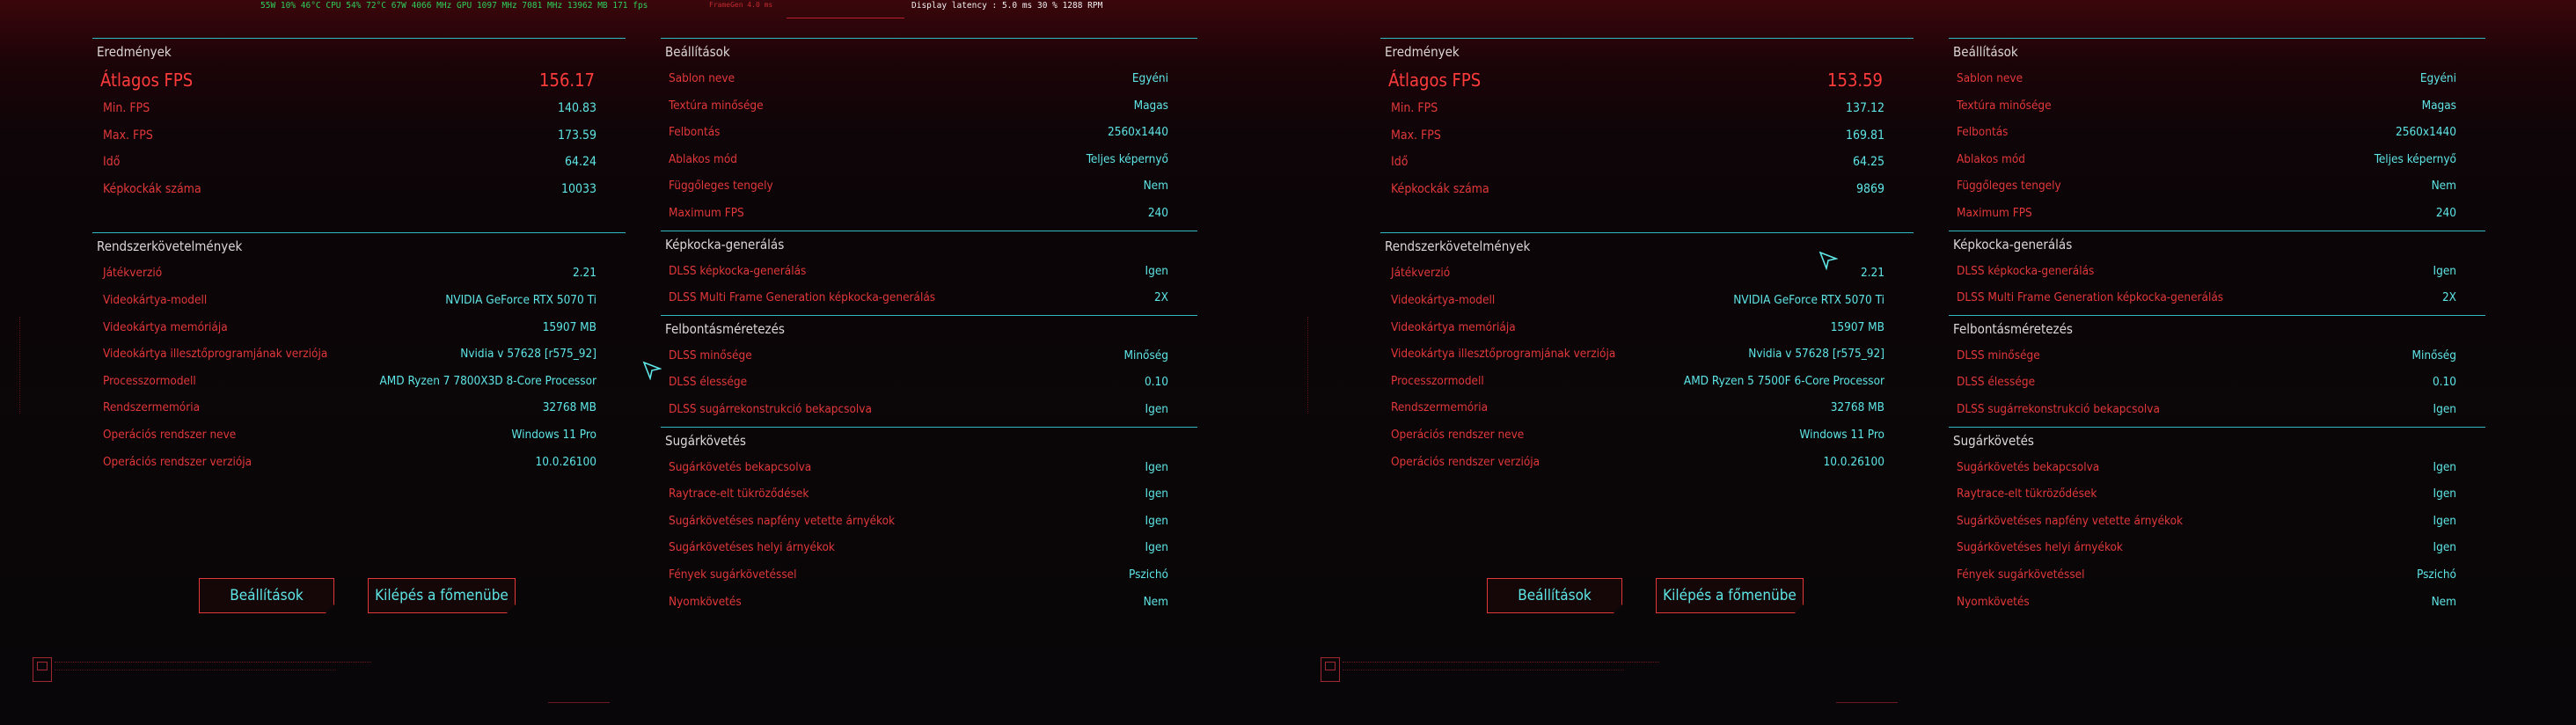 The height and width of the screenshot is (725, 2576). I want to click on max-fps-row: Max. FPS 173.59, so click(359, 136).